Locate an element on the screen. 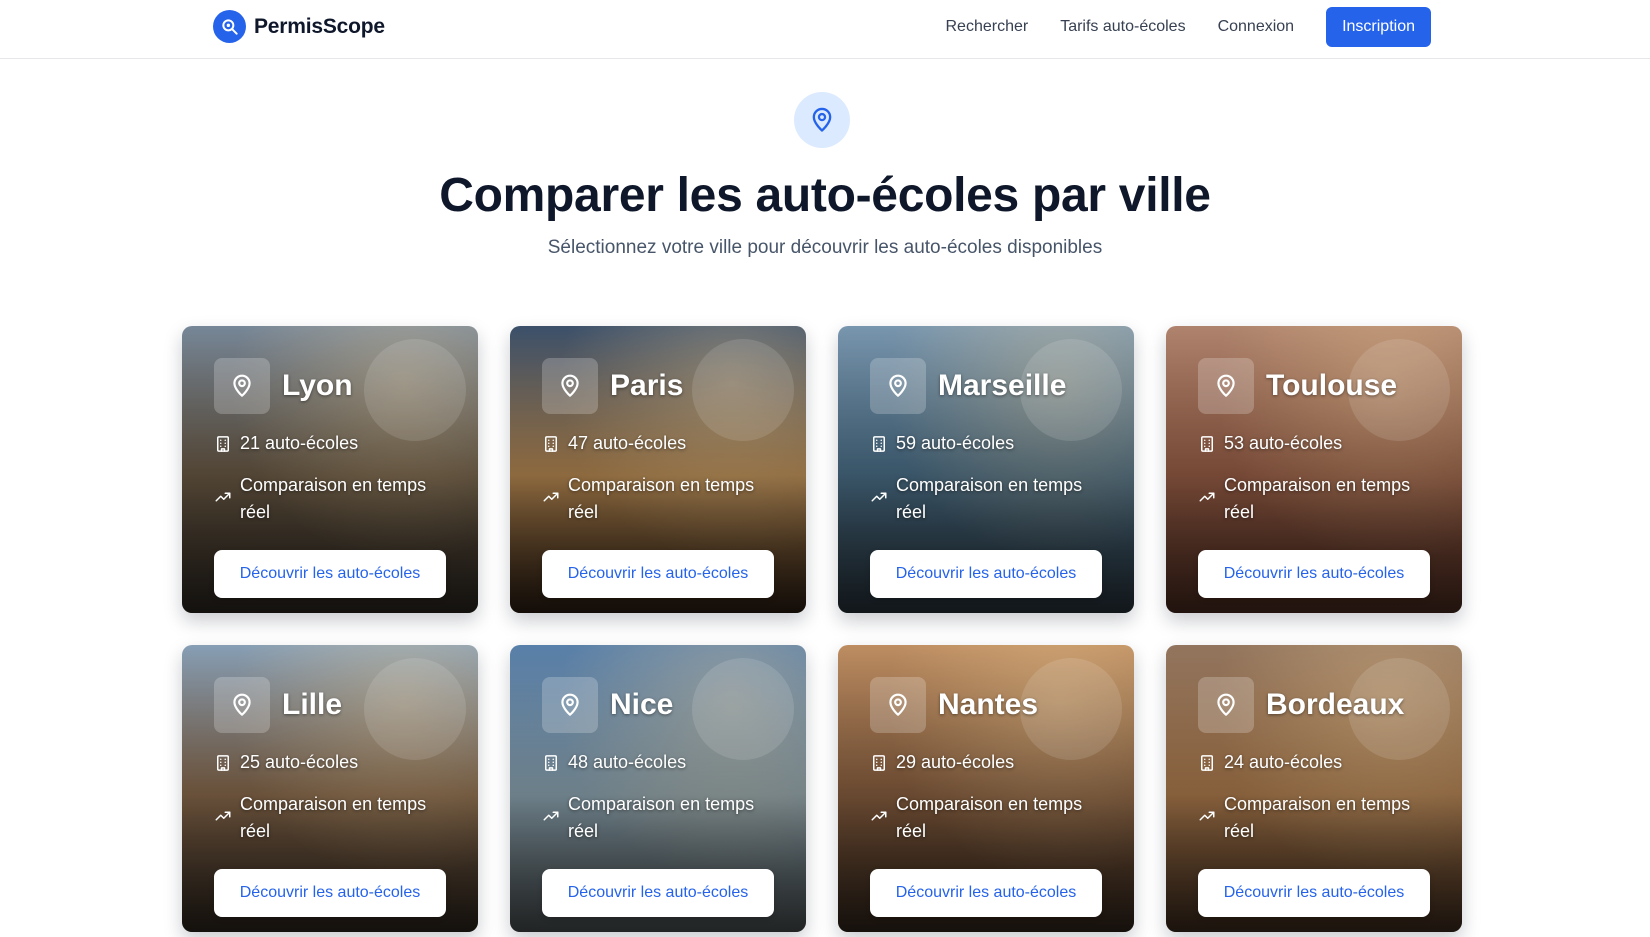 The width and height of the screenshot is (1650, 937). school-count: 21 auto-écoles is located at coordinates (286, 443).